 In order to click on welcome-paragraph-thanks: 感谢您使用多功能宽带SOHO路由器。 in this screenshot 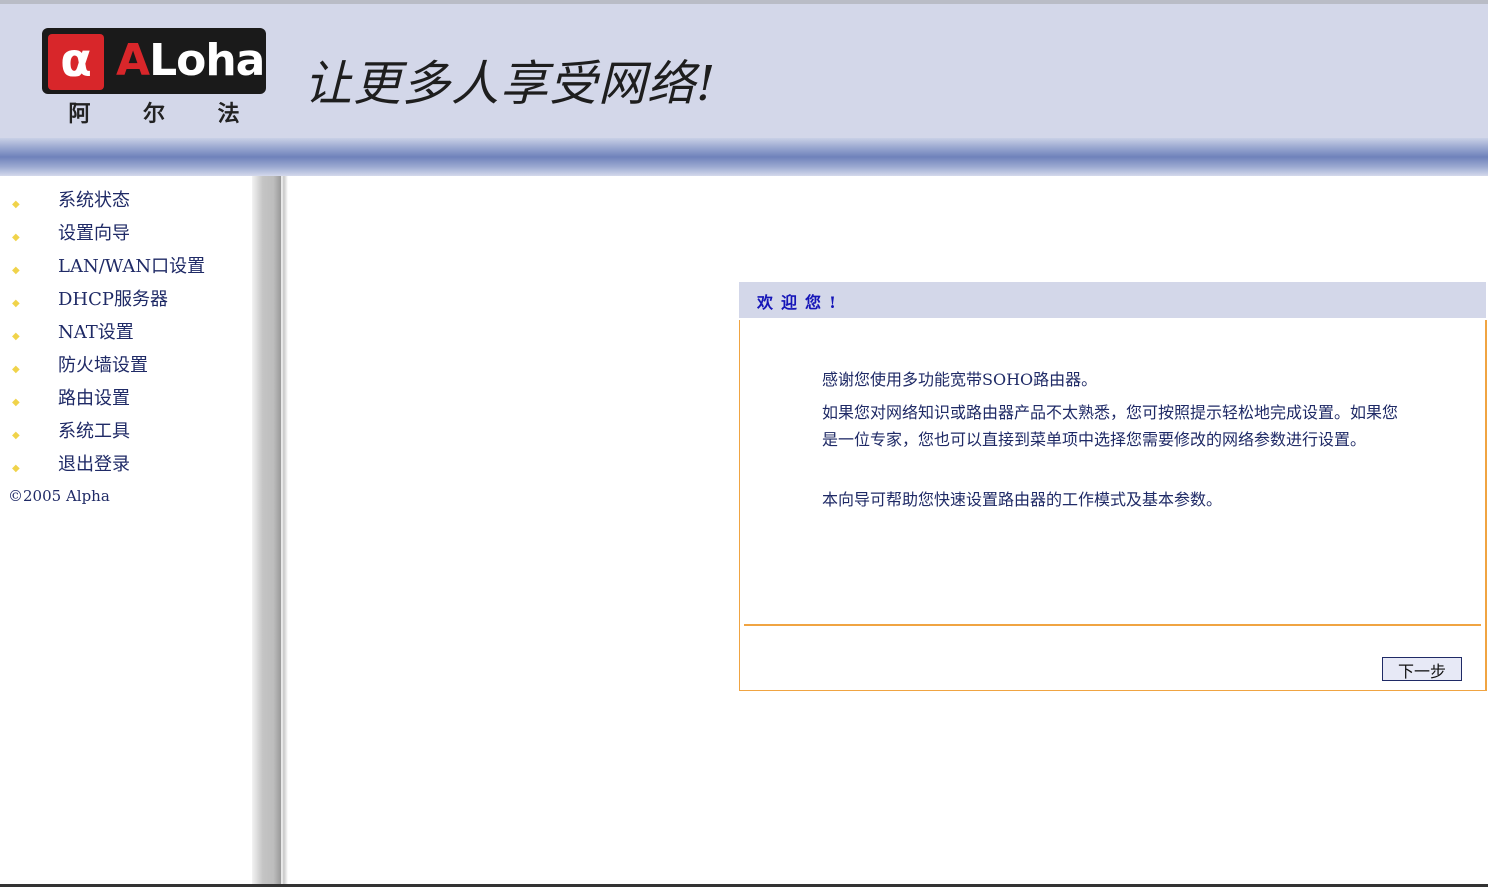, I will do `click(960, 379)`.